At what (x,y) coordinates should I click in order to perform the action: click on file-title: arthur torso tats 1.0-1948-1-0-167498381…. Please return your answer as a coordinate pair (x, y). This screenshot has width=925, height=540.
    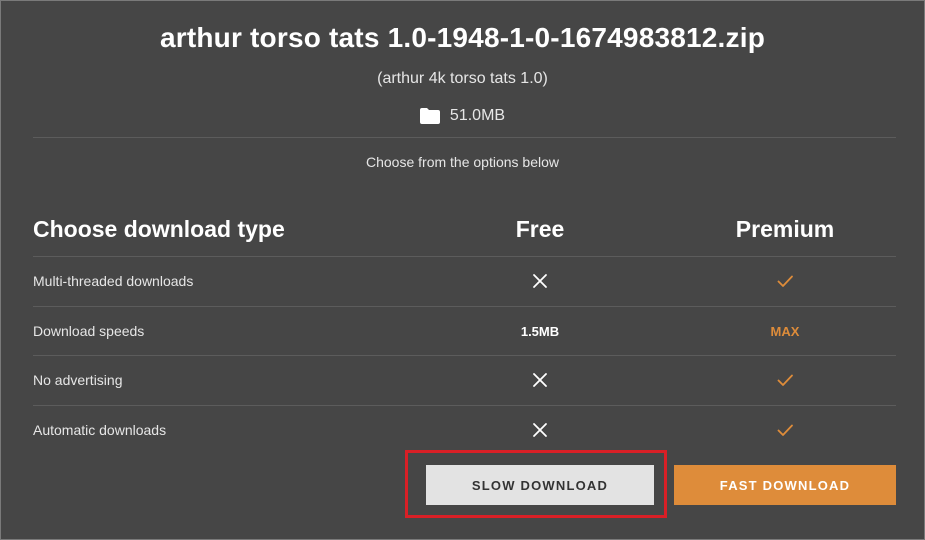
    Looking at the image, I should click on (462, 37).